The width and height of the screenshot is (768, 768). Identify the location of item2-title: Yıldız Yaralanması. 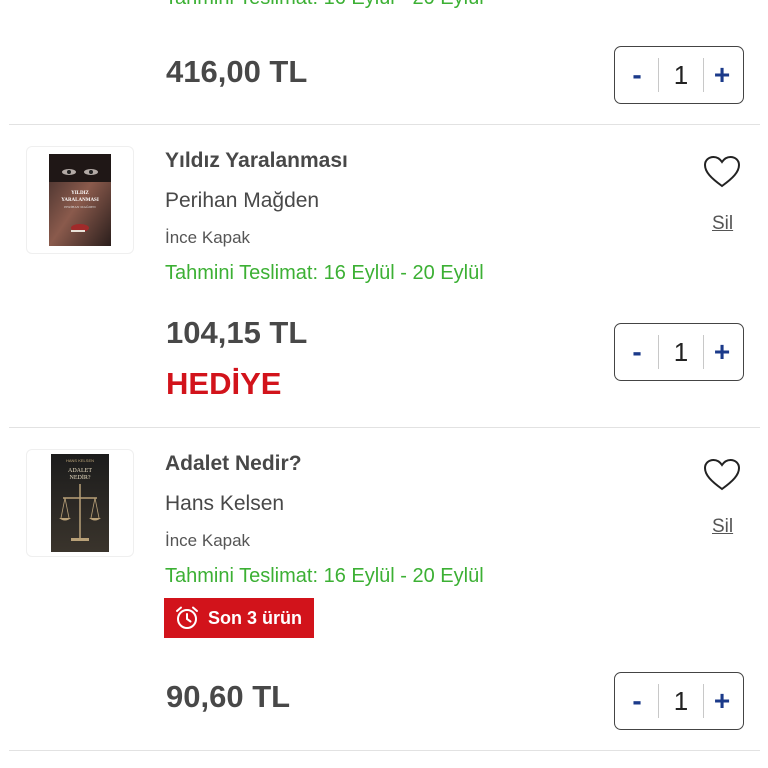
(256, 161).